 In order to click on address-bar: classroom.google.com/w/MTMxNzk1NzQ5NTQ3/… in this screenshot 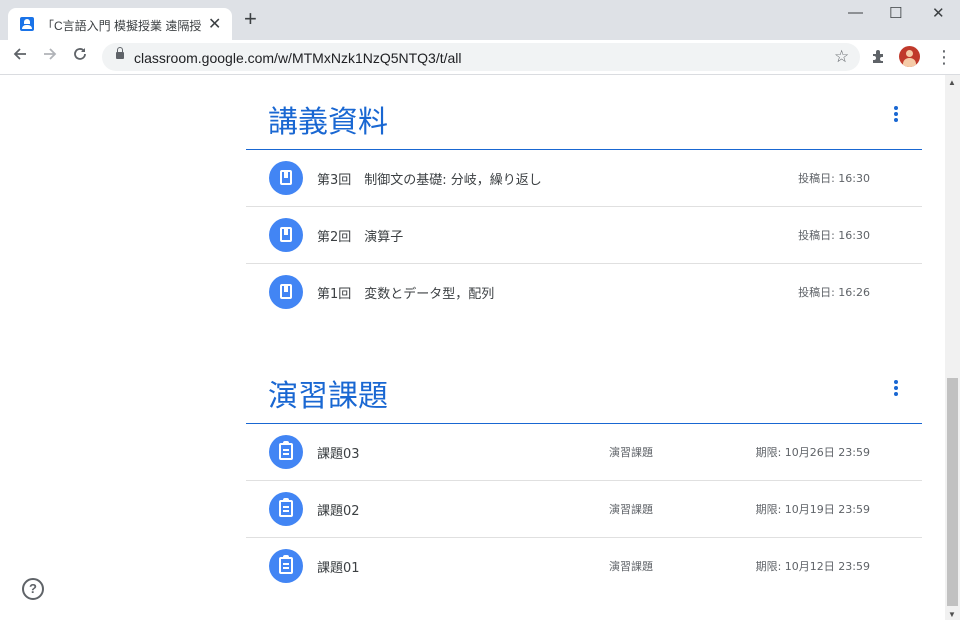, I will do `click(481, 57)`.